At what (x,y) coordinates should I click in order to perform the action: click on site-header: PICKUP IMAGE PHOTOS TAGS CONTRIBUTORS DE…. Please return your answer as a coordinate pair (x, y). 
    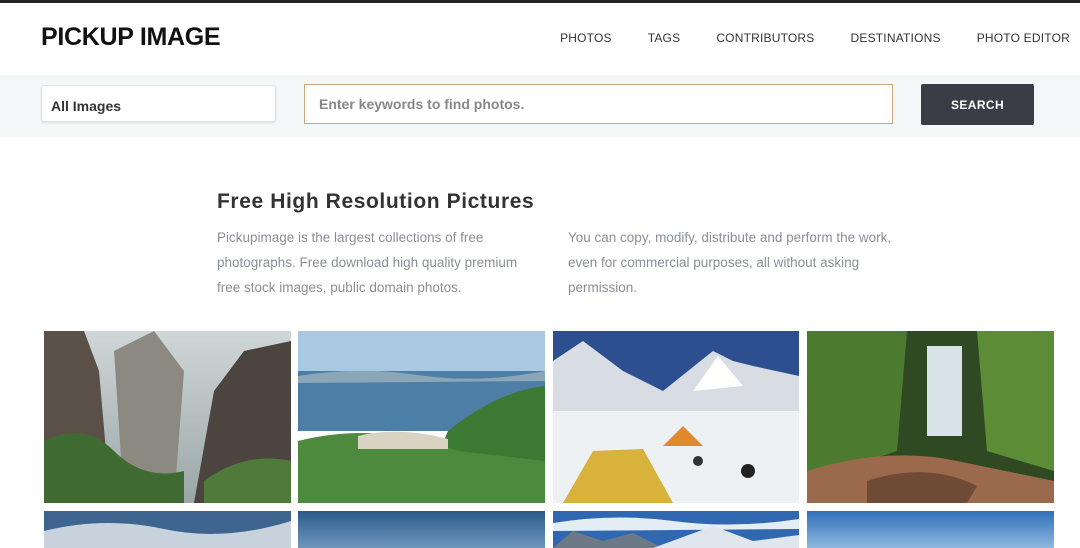
    Looking at the image, I should click on (540, 39).